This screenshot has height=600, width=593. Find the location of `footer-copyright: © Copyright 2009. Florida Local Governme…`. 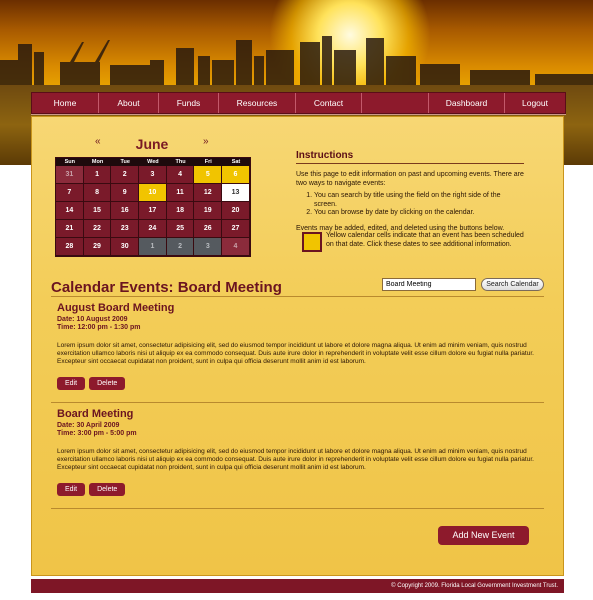

footer-copyright: © Copyright 2009. Florida Local Governme… is located at coordinates (297, 586).